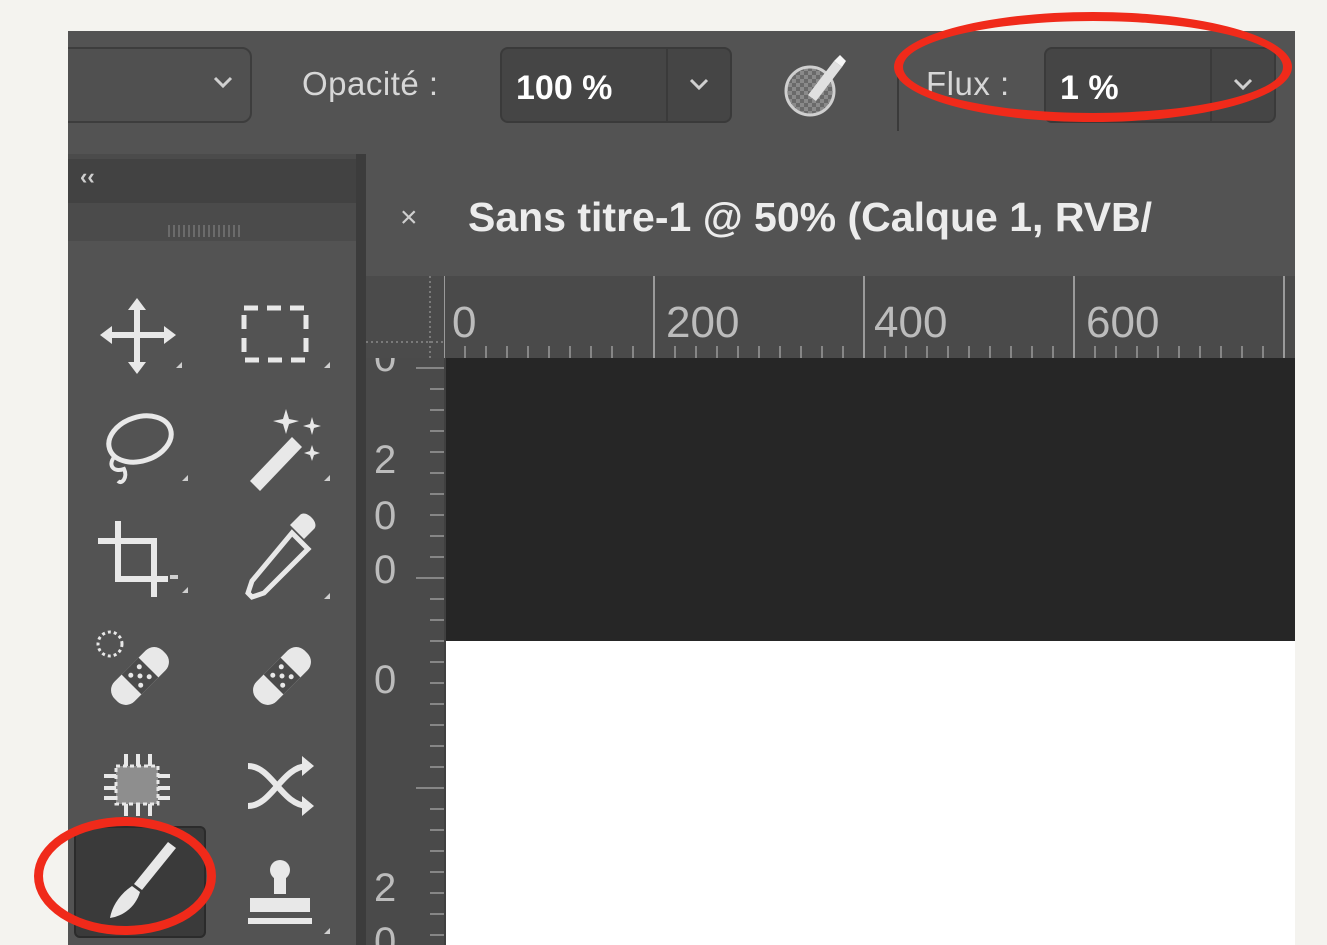 This screenshot has width=1327, height=945. I want to click on ruler-label: 400, so click(911, 322).